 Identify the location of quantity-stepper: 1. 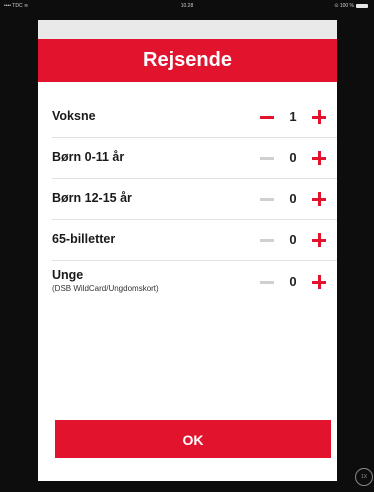
(294, 117).